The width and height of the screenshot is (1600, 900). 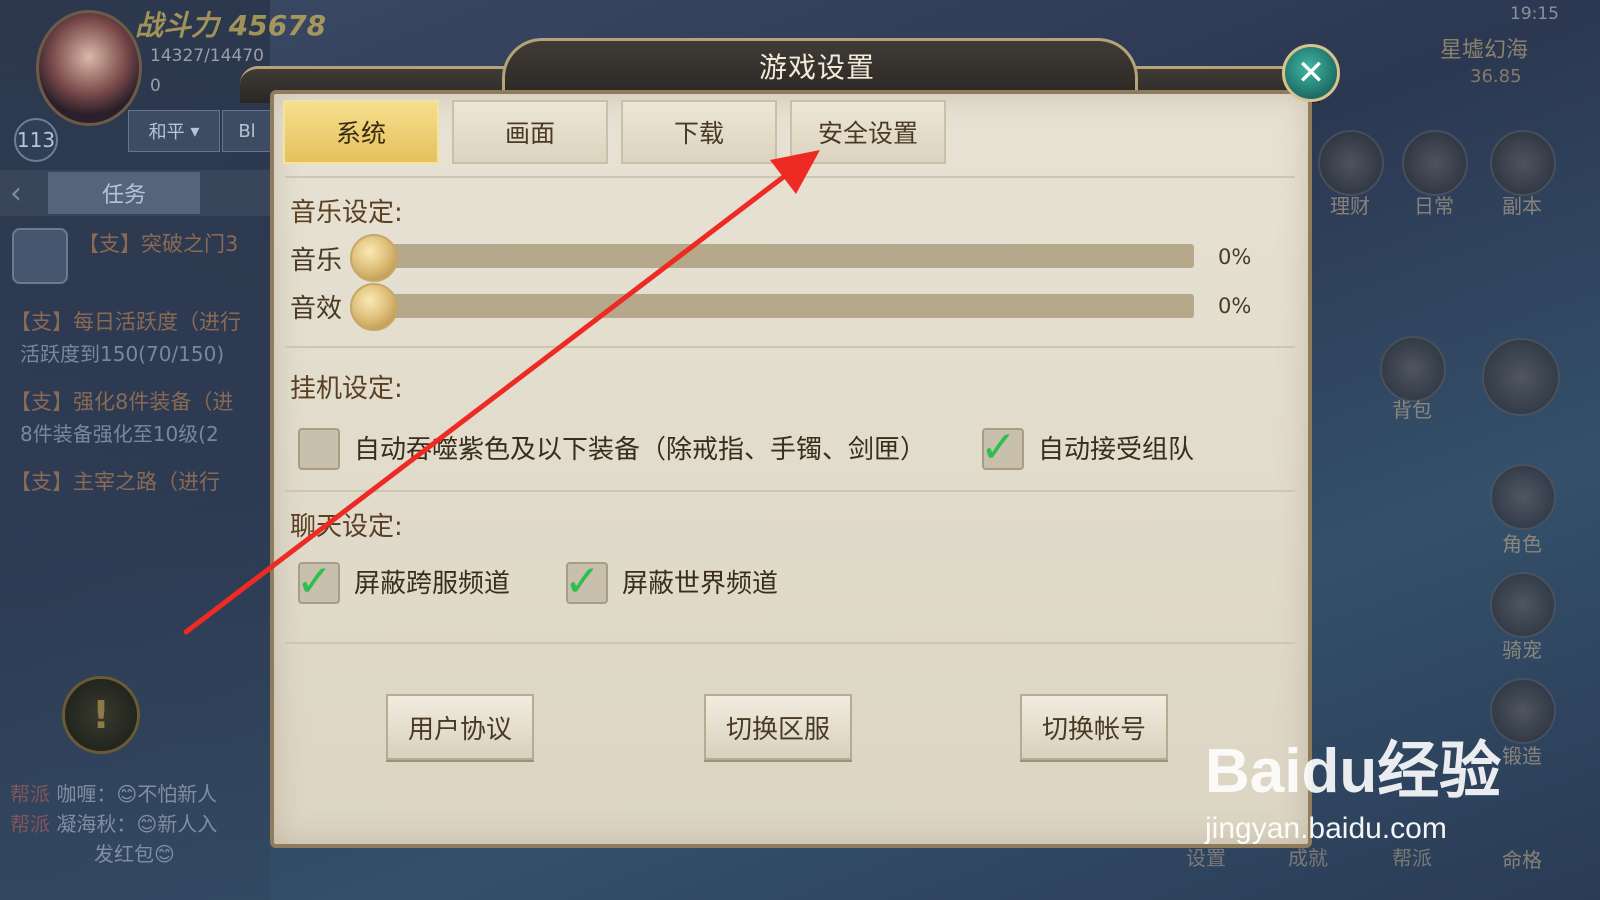 What do you see at coordinates (640, 450) in the screenshot?
I see `auto-devour-label: 自动吞噬紫色及以下装备（除戒指、手镯、剑匣）` at bounding box center [640, 450].